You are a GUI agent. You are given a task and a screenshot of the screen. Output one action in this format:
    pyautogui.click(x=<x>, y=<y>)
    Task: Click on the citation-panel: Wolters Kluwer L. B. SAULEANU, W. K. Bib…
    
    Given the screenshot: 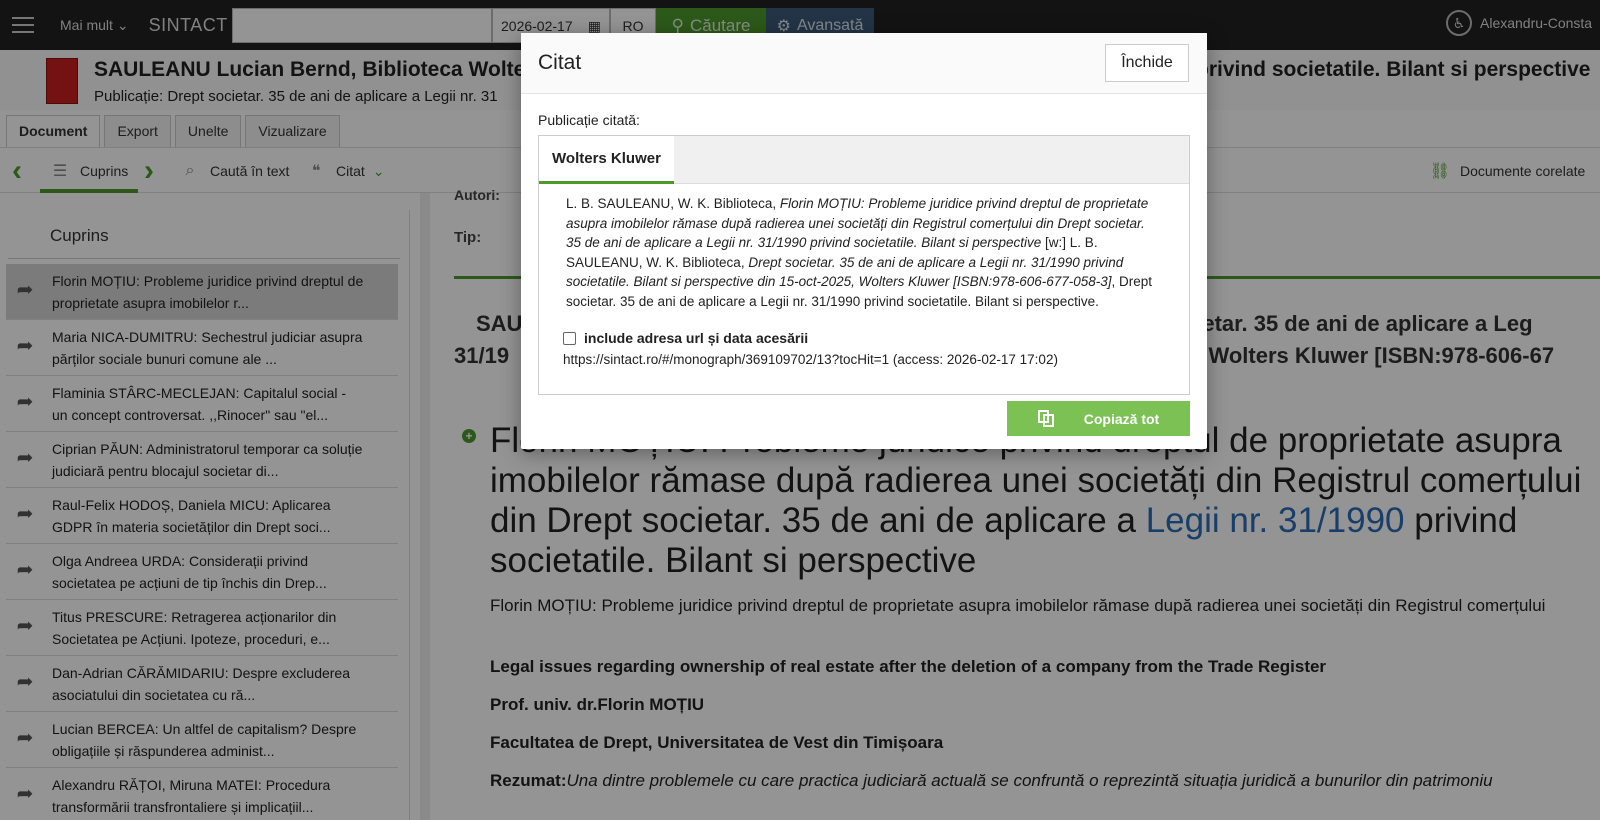 What is the action you would take?
    pyautogui.click(x=864, y=265)
    